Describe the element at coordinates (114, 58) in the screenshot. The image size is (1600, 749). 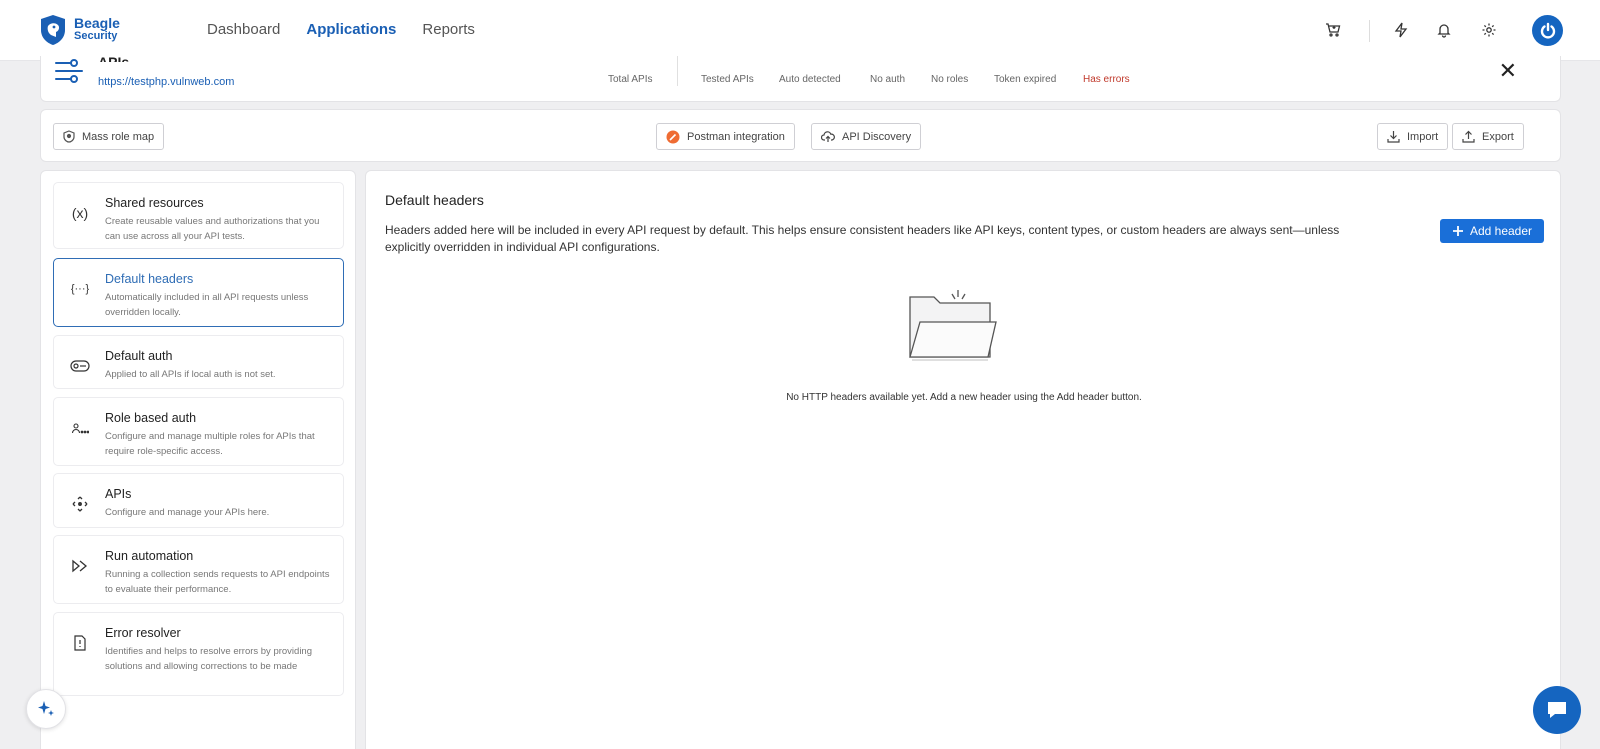
I see `apis-title: APIs` at that location.